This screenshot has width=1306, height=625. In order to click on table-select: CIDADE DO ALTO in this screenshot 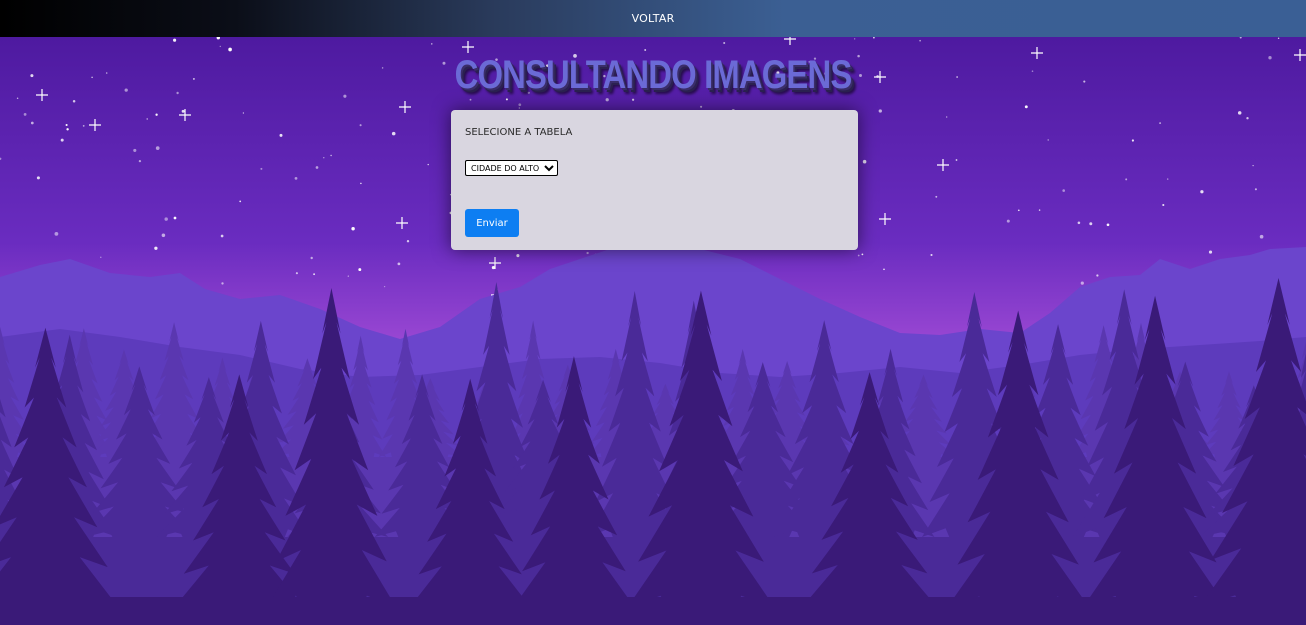, I will do `click(511, 168)`.